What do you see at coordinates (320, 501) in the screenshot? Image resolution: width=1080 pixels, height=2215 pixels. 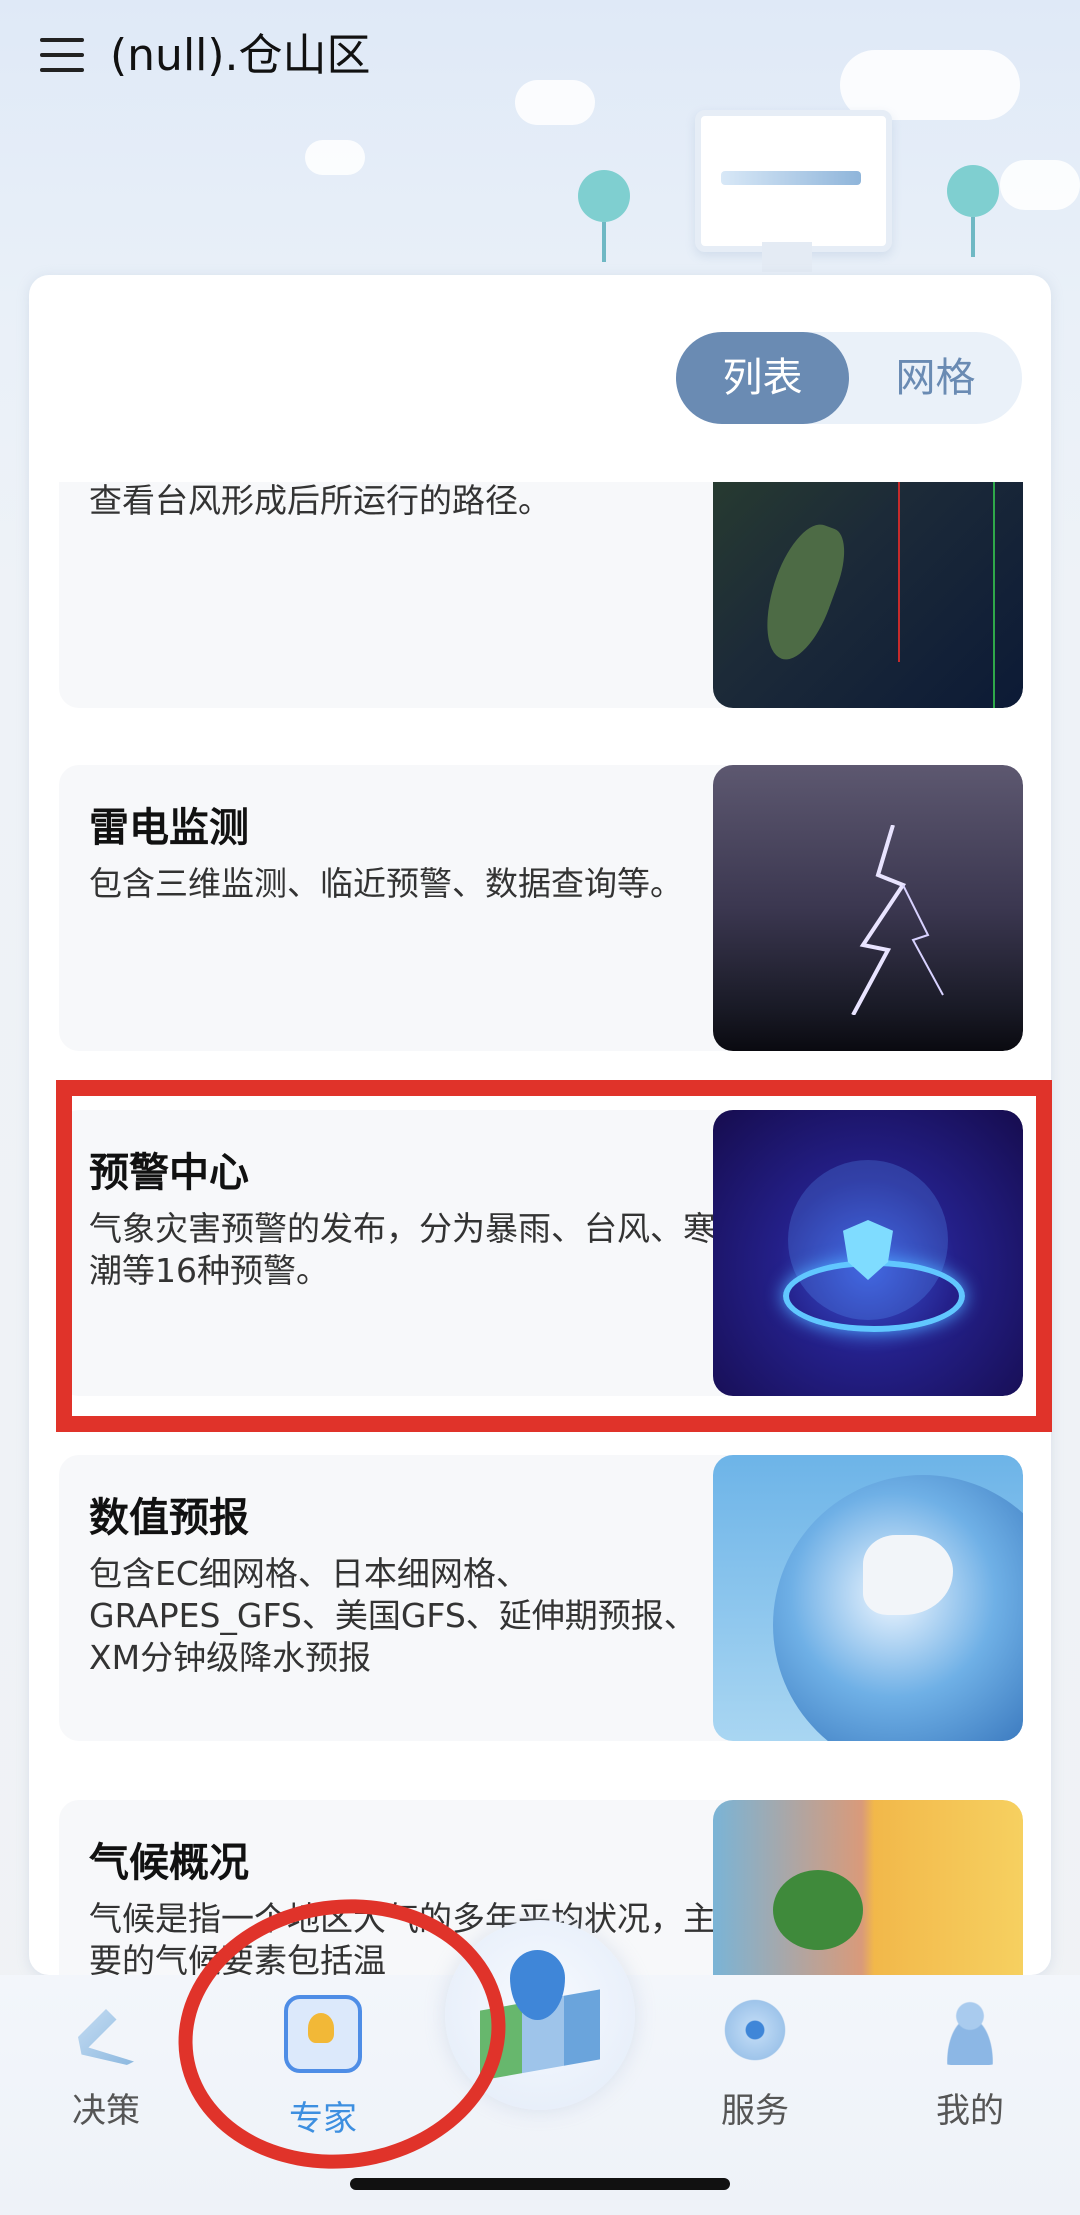 I see `item-description: 查看台风形成后所运行的路径。` at bounding box center [320, 501].